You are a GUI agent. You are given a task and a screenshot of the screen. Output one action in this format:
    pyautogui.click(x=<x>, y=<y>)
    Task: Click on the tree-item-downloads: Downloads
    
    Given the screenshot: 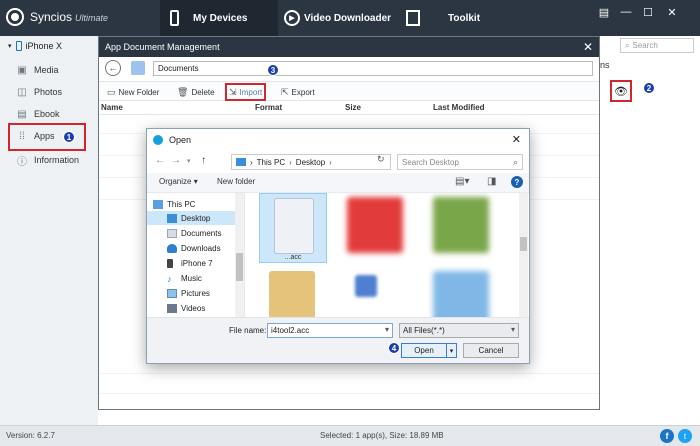 What is the action you would take?
    pyautogui.click(x=191, y=248)
    